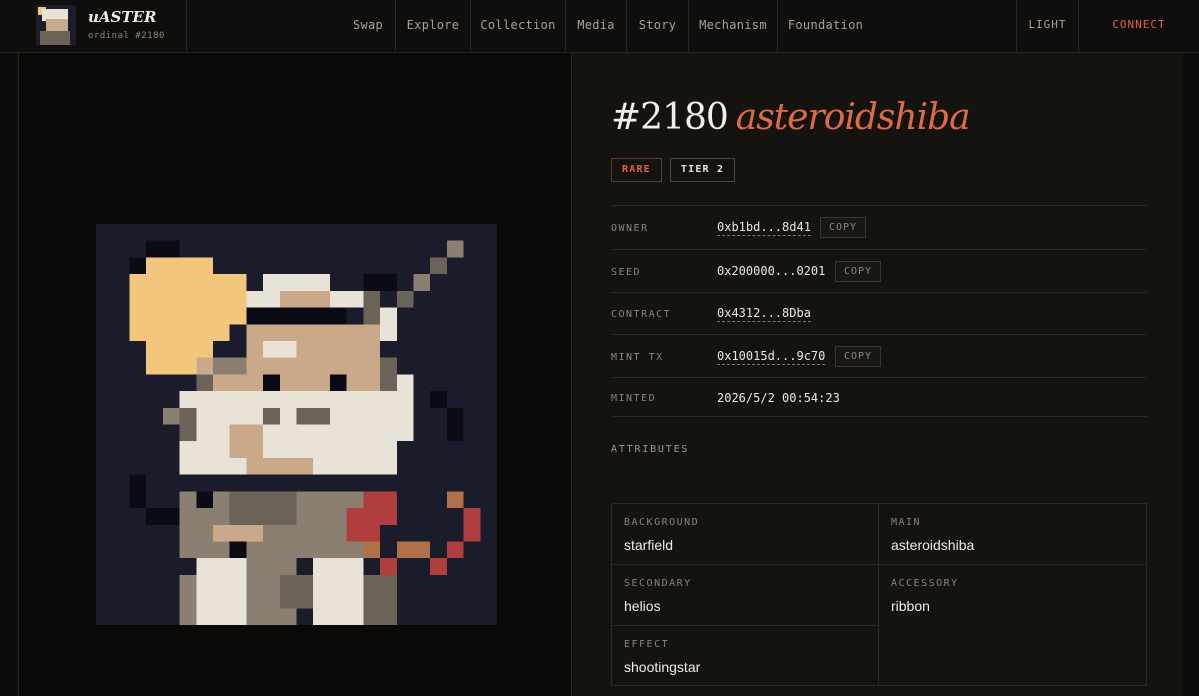  What do you see at coordinates (626, 272) in the screenshot?
I see `seed-label: SEED` at bounding box center [626, 272].